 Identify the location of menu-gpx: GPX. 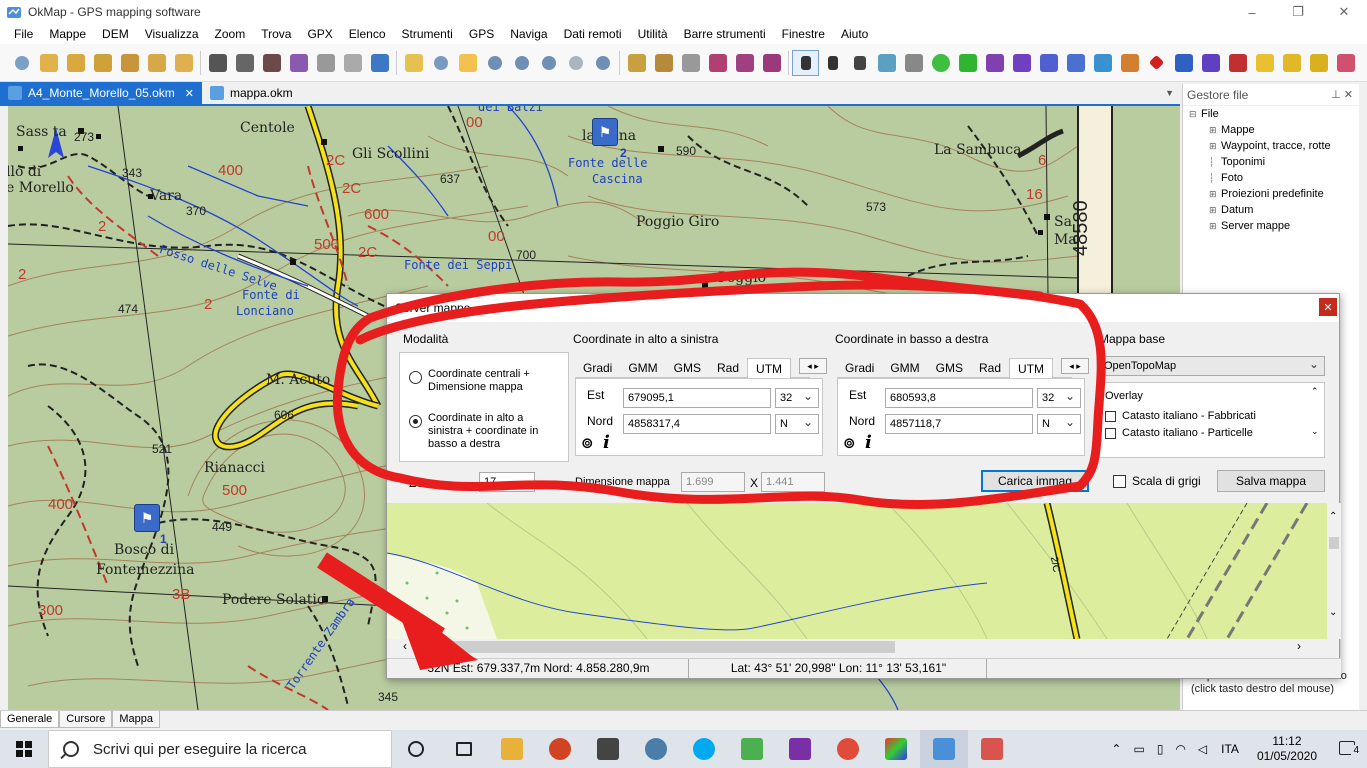
(319, 34).